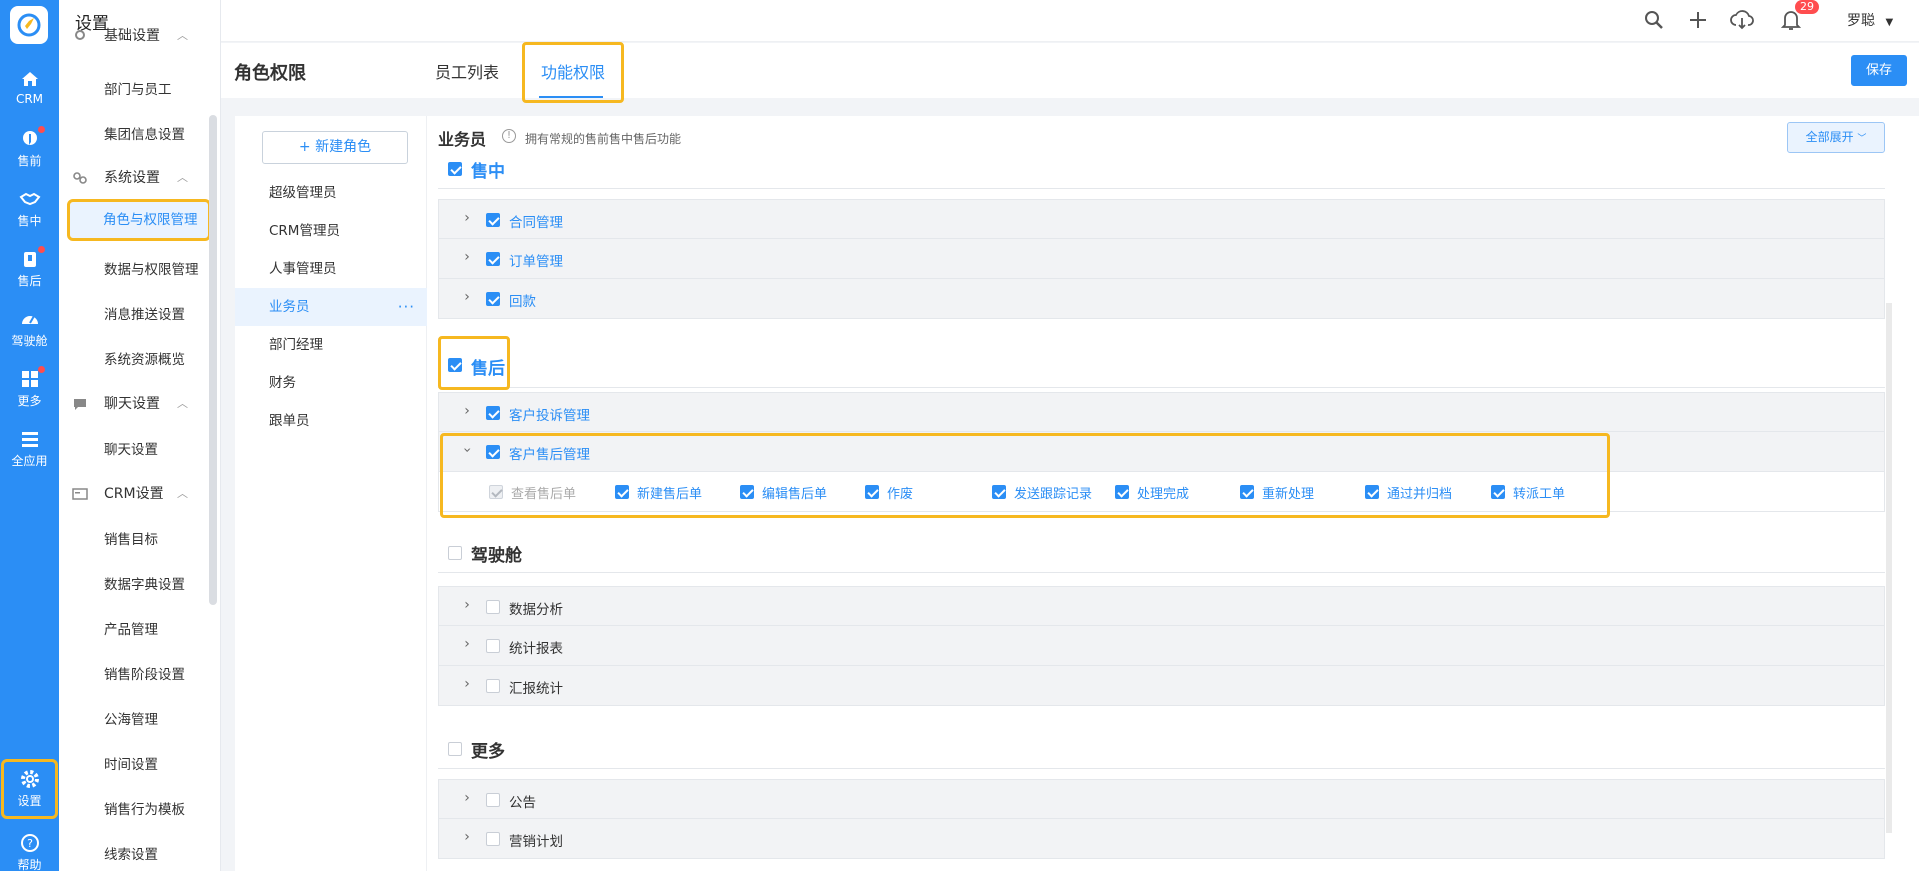  Describe the element at coordinates (1161, 646) in the screenshot. I see `module-row: › 统计报表` at that location.